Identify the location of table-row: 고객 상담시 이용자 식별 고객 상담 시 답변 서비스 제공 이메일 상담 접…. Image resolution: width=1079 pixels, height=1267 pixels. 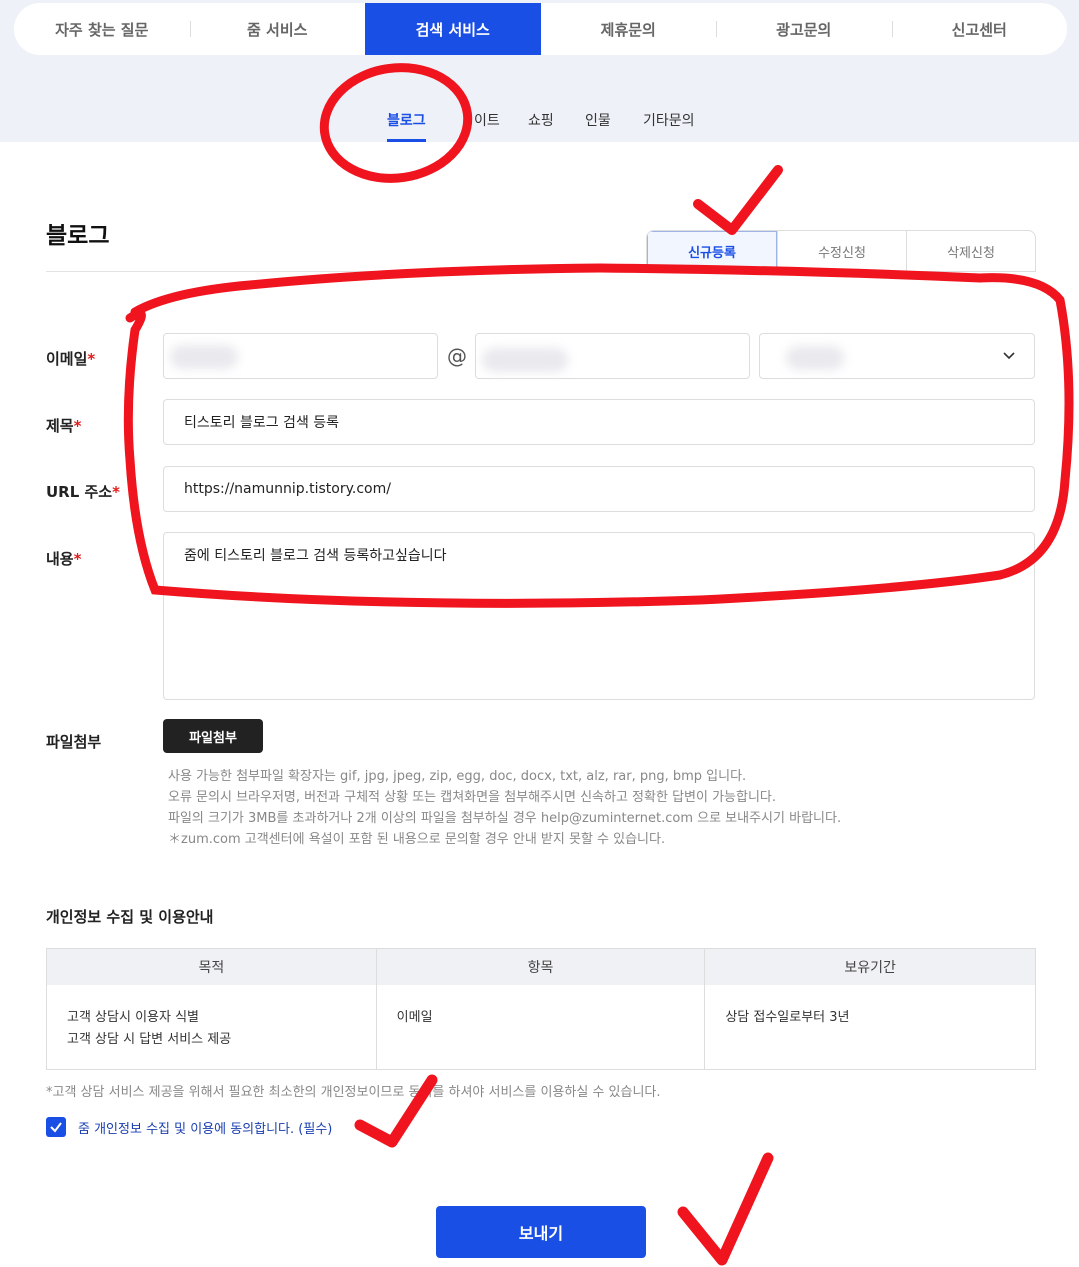
(541, 1027).